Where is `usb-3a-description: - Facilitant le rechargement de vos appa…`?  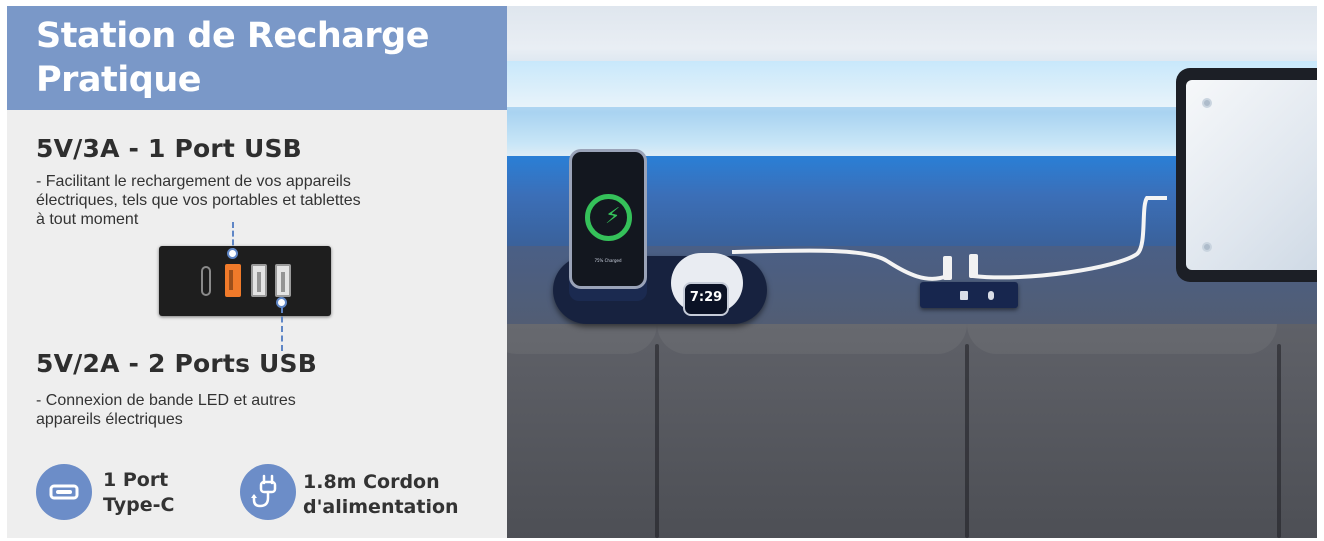
usb-3a-description: - Facilitant le rechargement de vos appa… is located at coordinates (198, 200).